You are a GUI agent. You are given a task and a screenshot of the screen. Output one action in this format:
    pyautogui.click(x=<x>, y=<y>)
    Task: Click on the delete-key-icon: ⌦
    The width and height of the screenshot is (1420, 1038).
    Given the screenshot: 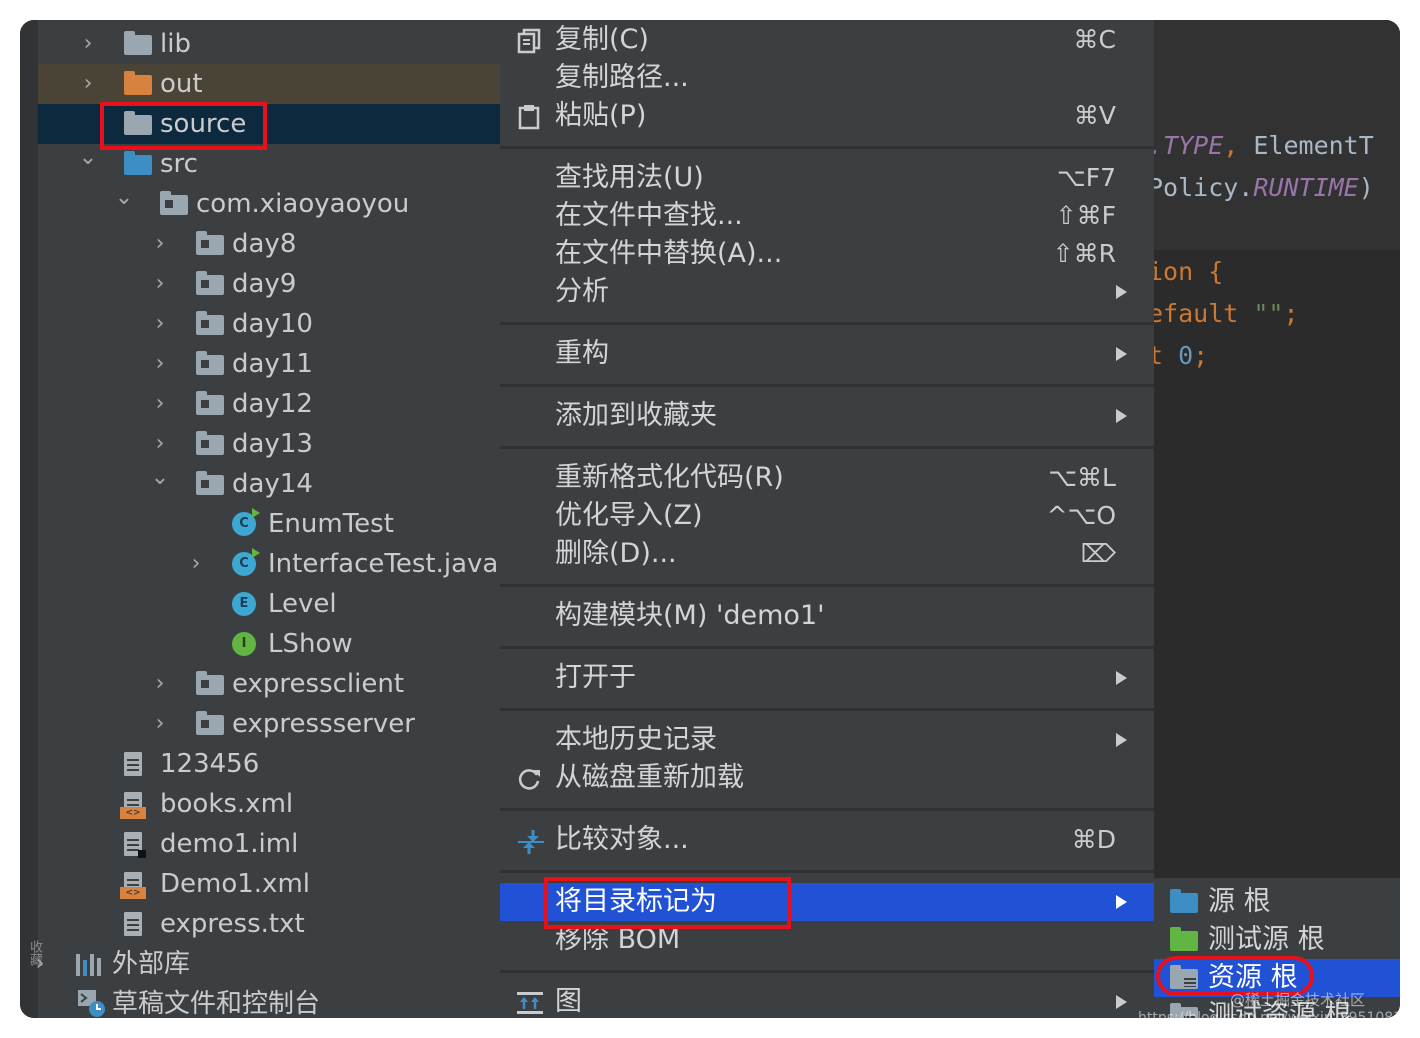 What is the action you would take?
    pyautogui.click(x=1098, y=553)
    